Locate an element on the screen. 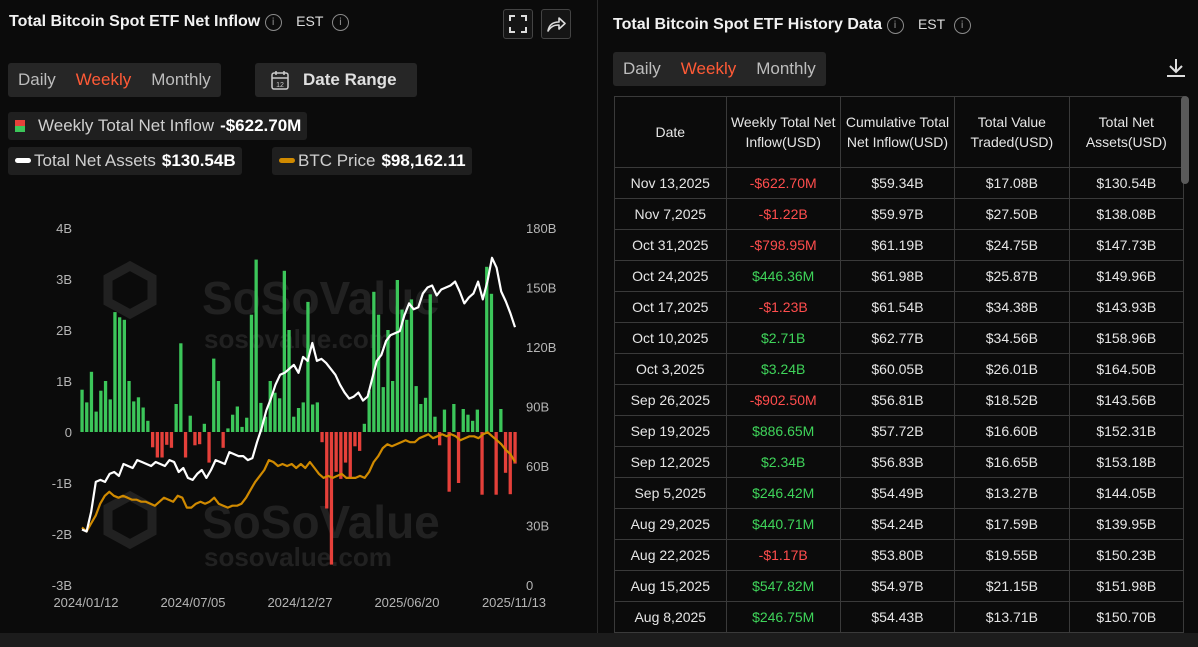 The height and width of the screenshot is (647, 1198). history-timezone-info-icon: i is located at coordinates (962, 25).